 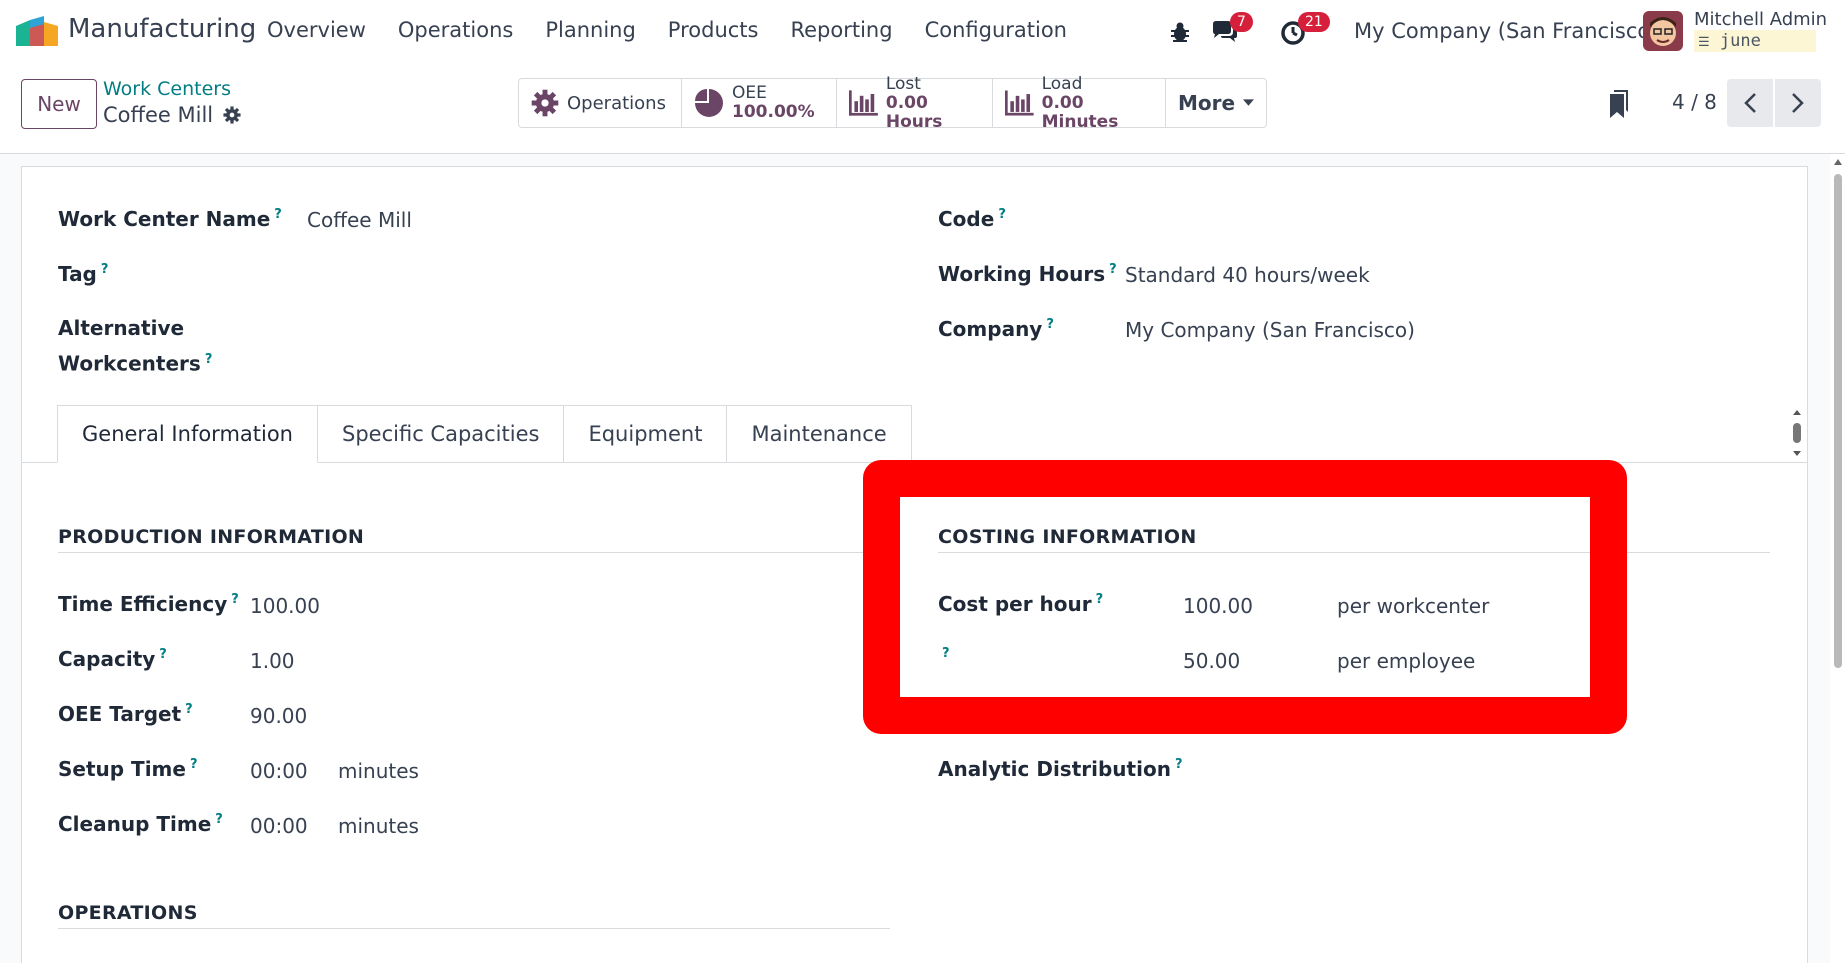 What do you see at coordinates (128, 769) in the screenshot?
I see `setup-time-label: Setup Time?` at bounding box center [128, 769].